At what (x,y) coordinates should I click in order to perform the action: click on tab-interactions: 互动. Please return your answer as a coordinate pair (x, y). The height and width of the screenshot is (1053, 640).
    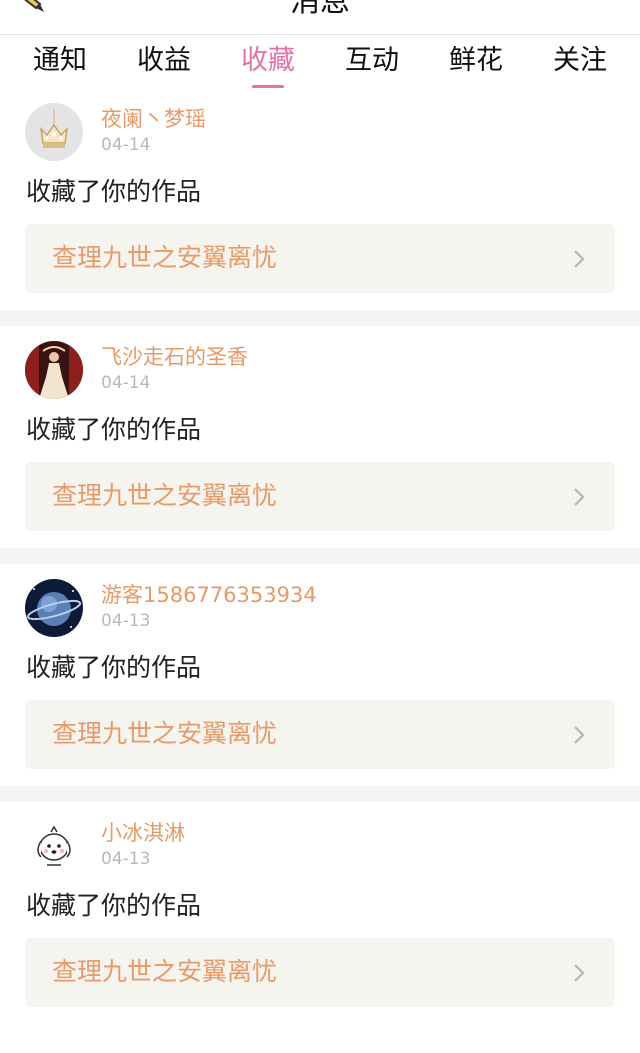
    Looking at the image, I should click on (372, 59).